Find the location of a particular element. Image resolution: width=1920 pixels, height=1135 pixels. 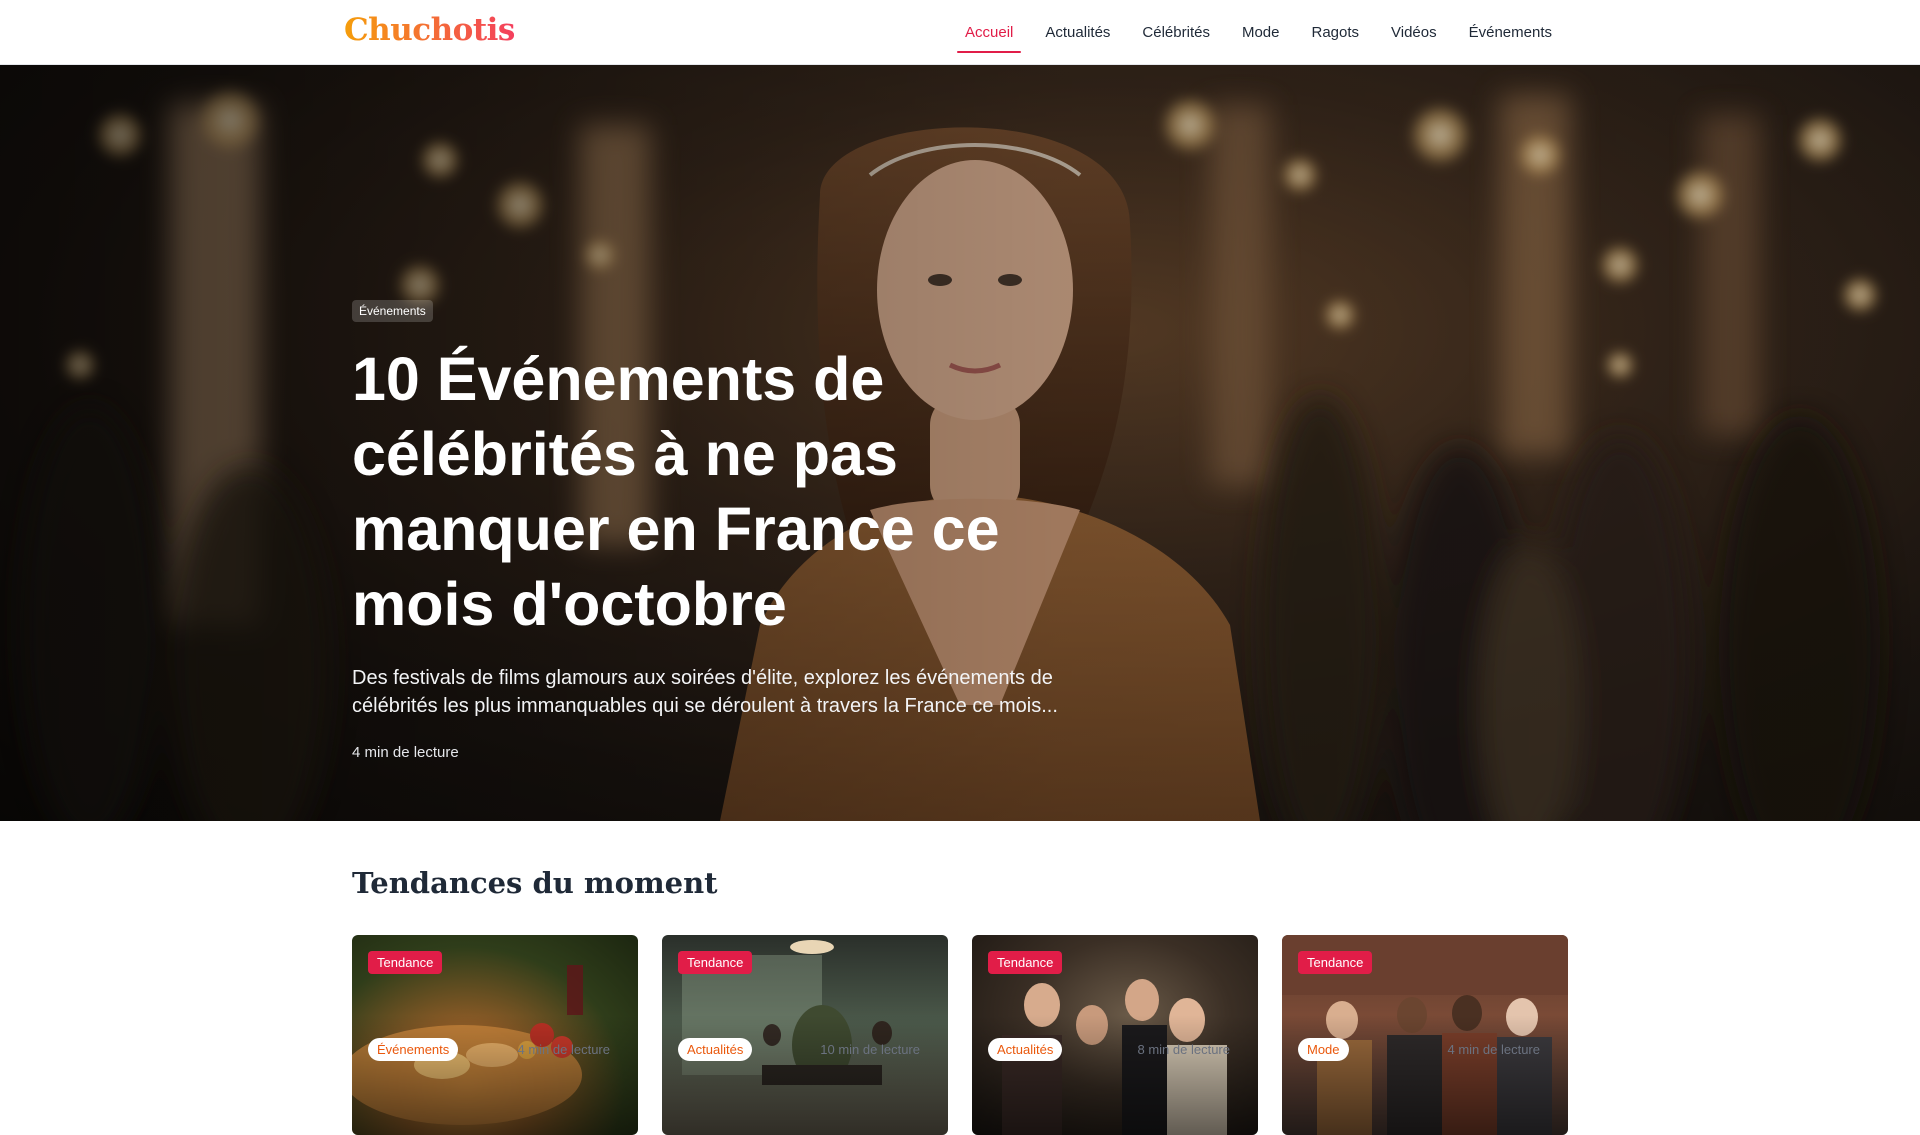

card-category-tag: Événements is located at coordinates (413, 1049).